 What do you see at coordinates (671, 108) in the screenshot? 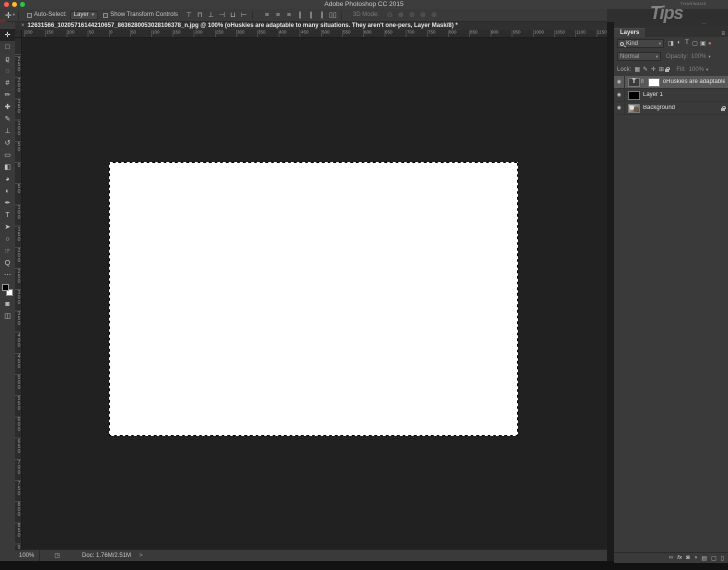
I see `layer-row: ◉ Background` at bounding box center [671, 108].